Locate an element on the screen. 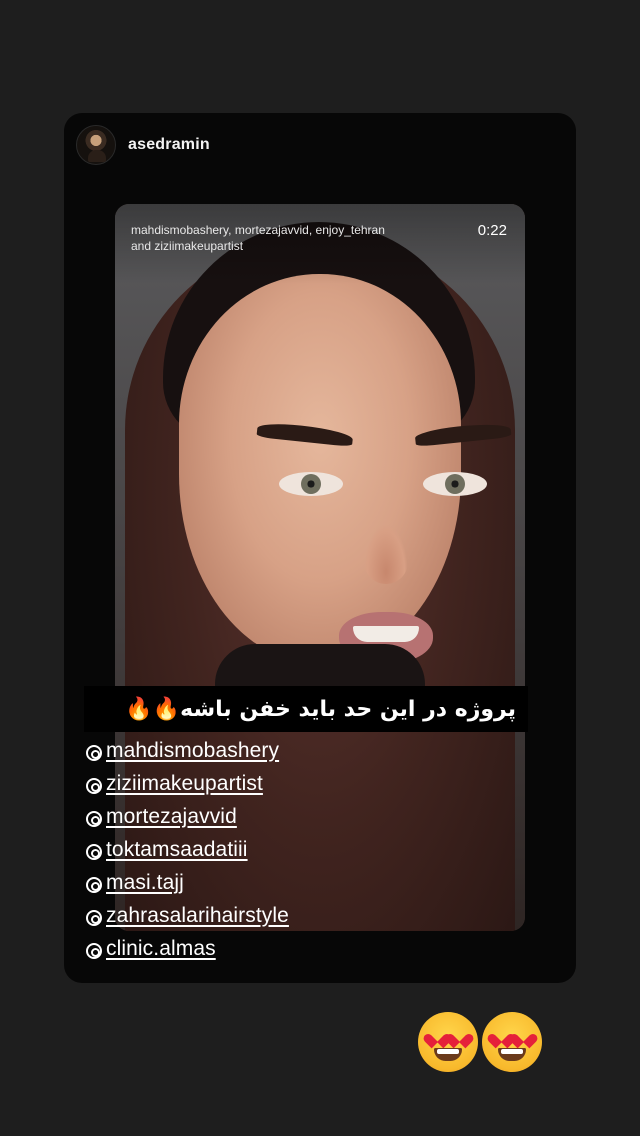 The width and height of the screenshot is (640, 1136). username: asedramin is located at coordinates (169, 145).